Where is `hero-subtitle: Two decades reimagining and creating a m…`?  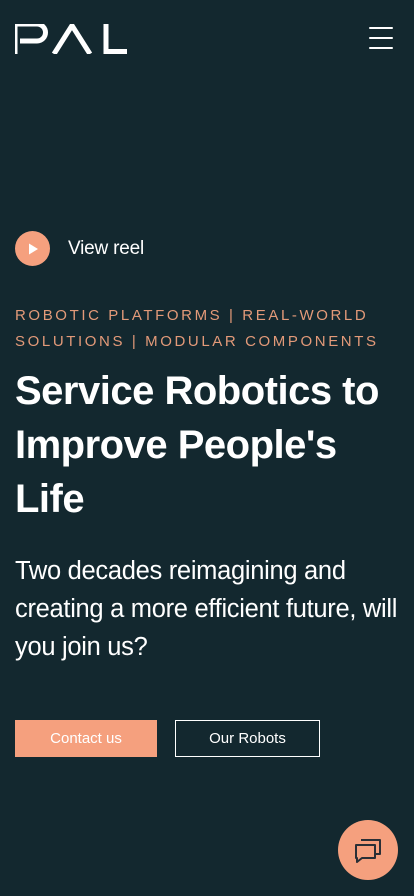 hero-subtitle: Two decades reimagining and creating a m… is located at coordinates (206, 609).